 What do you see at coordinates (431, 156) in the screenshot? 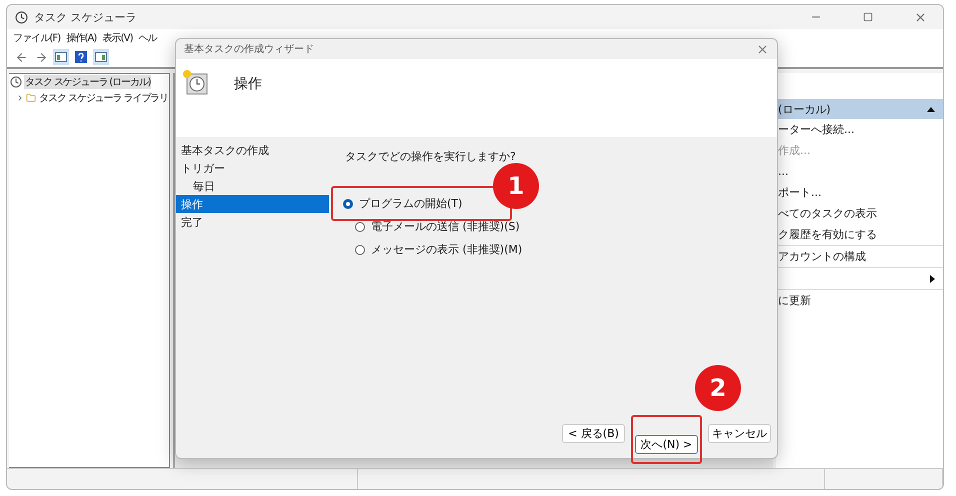
I see `question-text: タスクでどの操作を実行しますか?` at bounding box center [431, 156].